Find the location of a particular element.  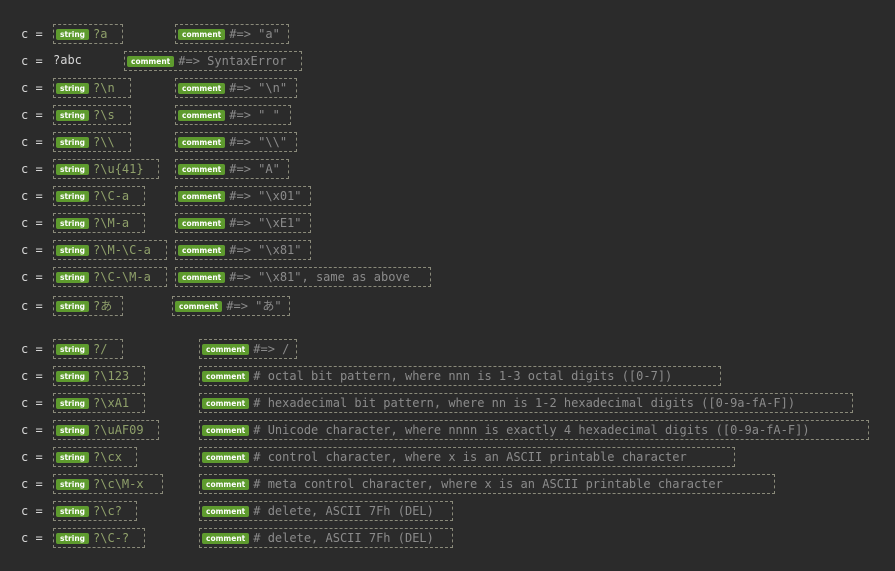

comment-text: #=> "A" is located at coordinates (254, 169).